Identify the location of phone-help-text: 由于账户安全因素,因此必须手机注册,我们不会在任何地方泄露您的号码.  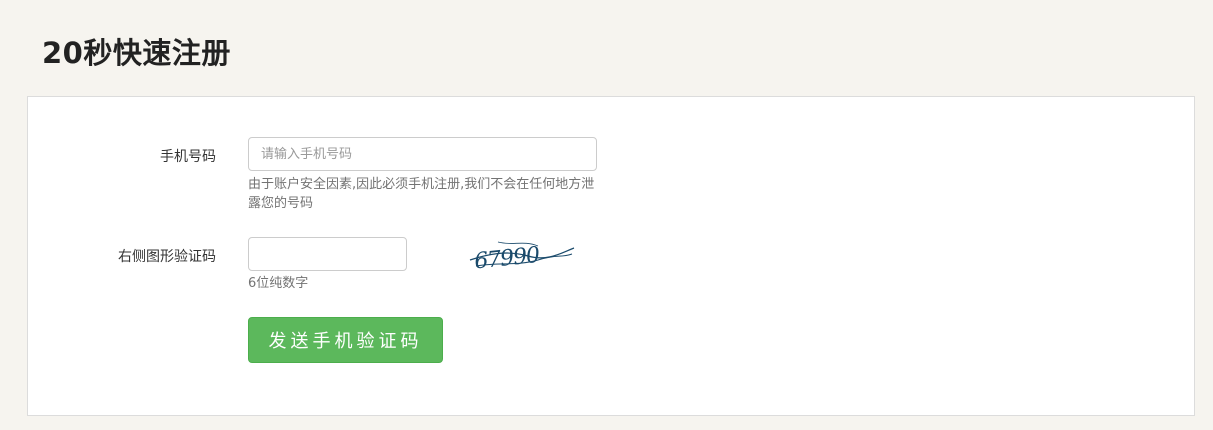
(421, 194).